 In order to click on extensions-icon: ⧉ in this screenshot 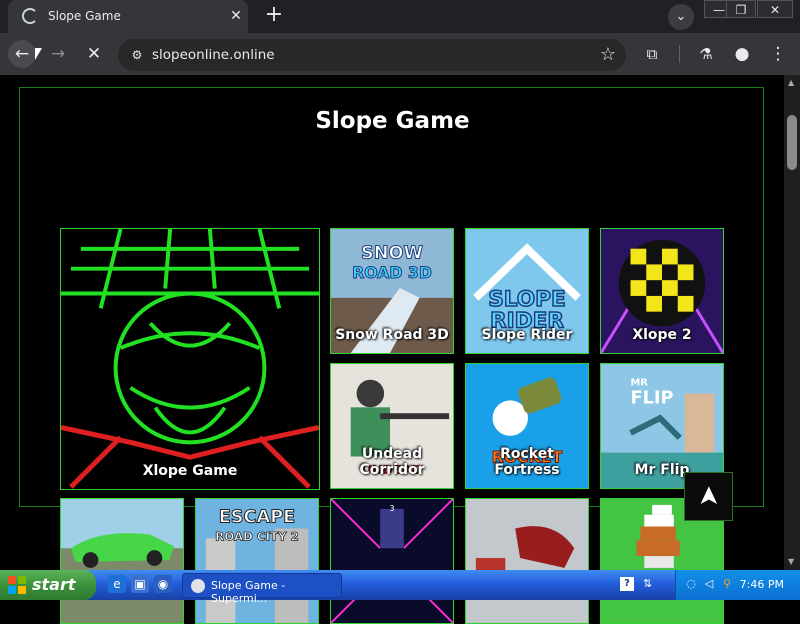, I will do `click(652, 54)`.